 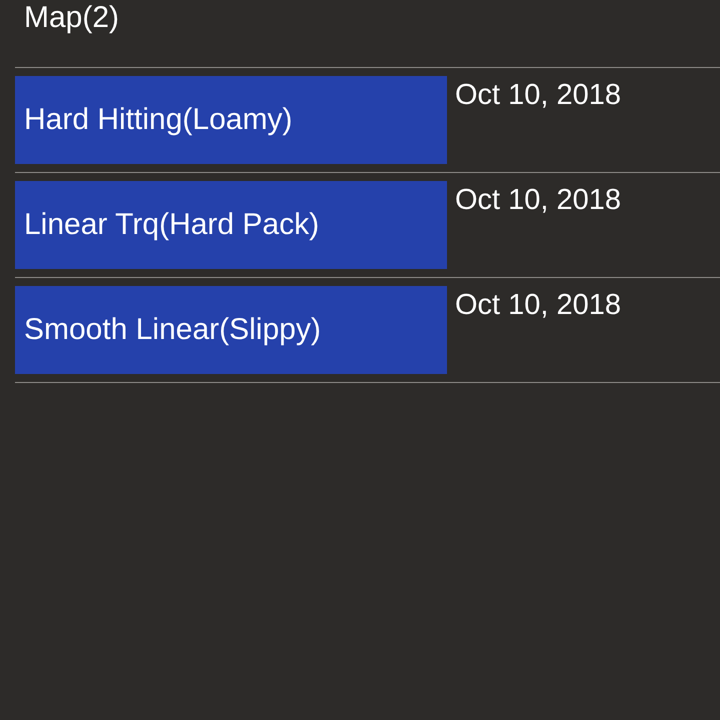 I want to click on map-name: Linear Trq(Hard Pack), so click(x=231, y=225).